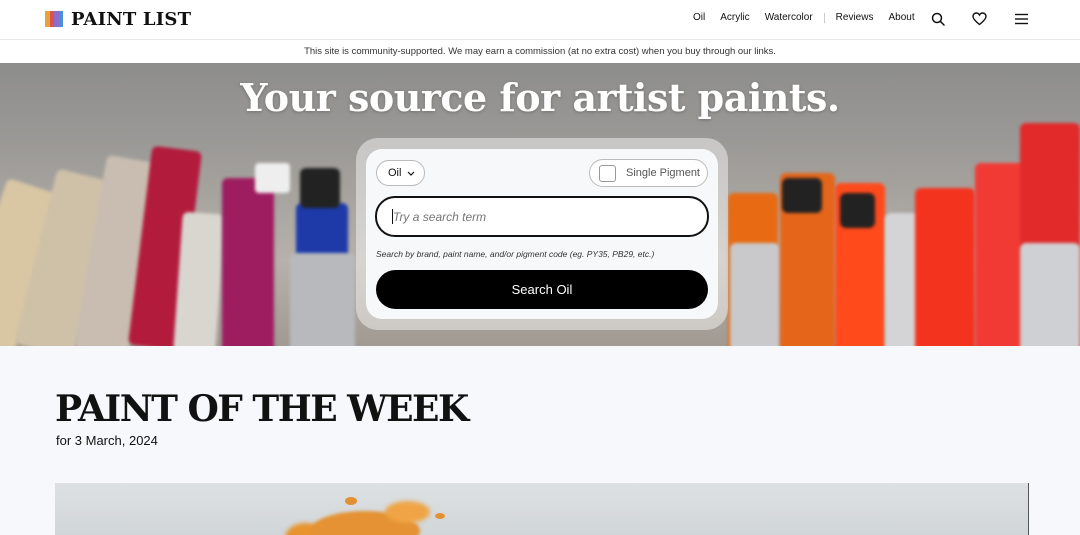 The height and width of the screenshot is (535, 1080). What do you see at coordinates (131, 19) in the screenshot?
I see `logo-text: PAINT LIST` at bounding box center [131, 19].